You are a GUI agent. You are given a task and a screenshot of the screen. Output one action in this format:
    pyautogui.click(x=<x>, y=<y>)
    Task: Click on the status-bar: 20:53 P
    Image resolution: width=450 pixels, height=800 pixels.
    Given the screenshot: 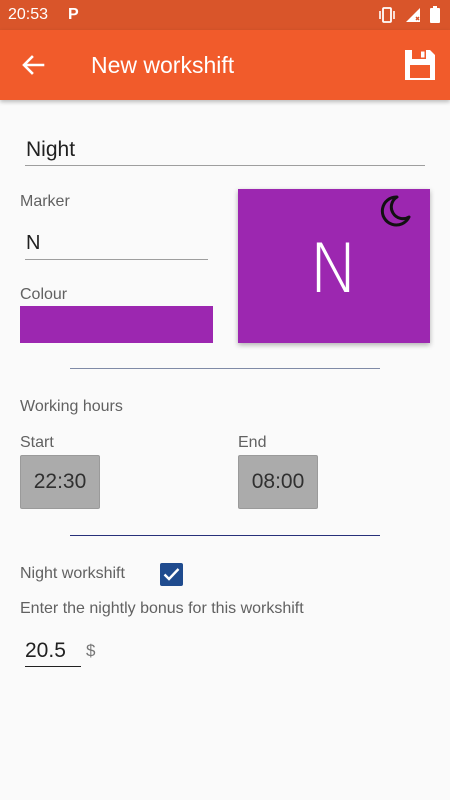 What is the action you would take?
    pyautogui.click(x=225, y=15)
    